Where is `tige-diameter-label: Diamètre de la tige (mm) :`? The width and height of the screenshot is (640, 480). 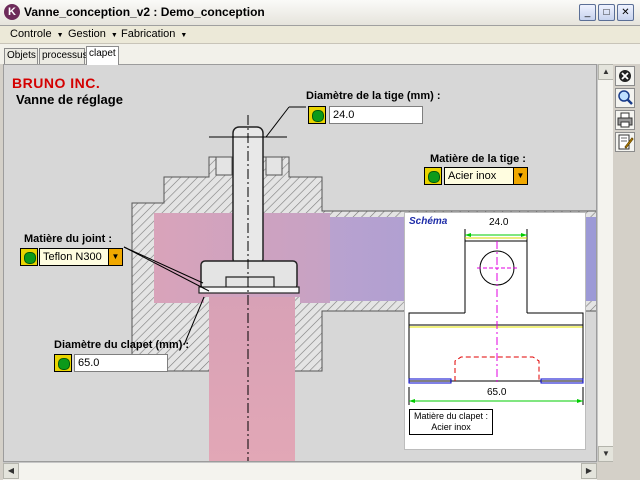
tige-diameter-label: Diamètre de la tige (mm) : is located at coordinates (373, 96).